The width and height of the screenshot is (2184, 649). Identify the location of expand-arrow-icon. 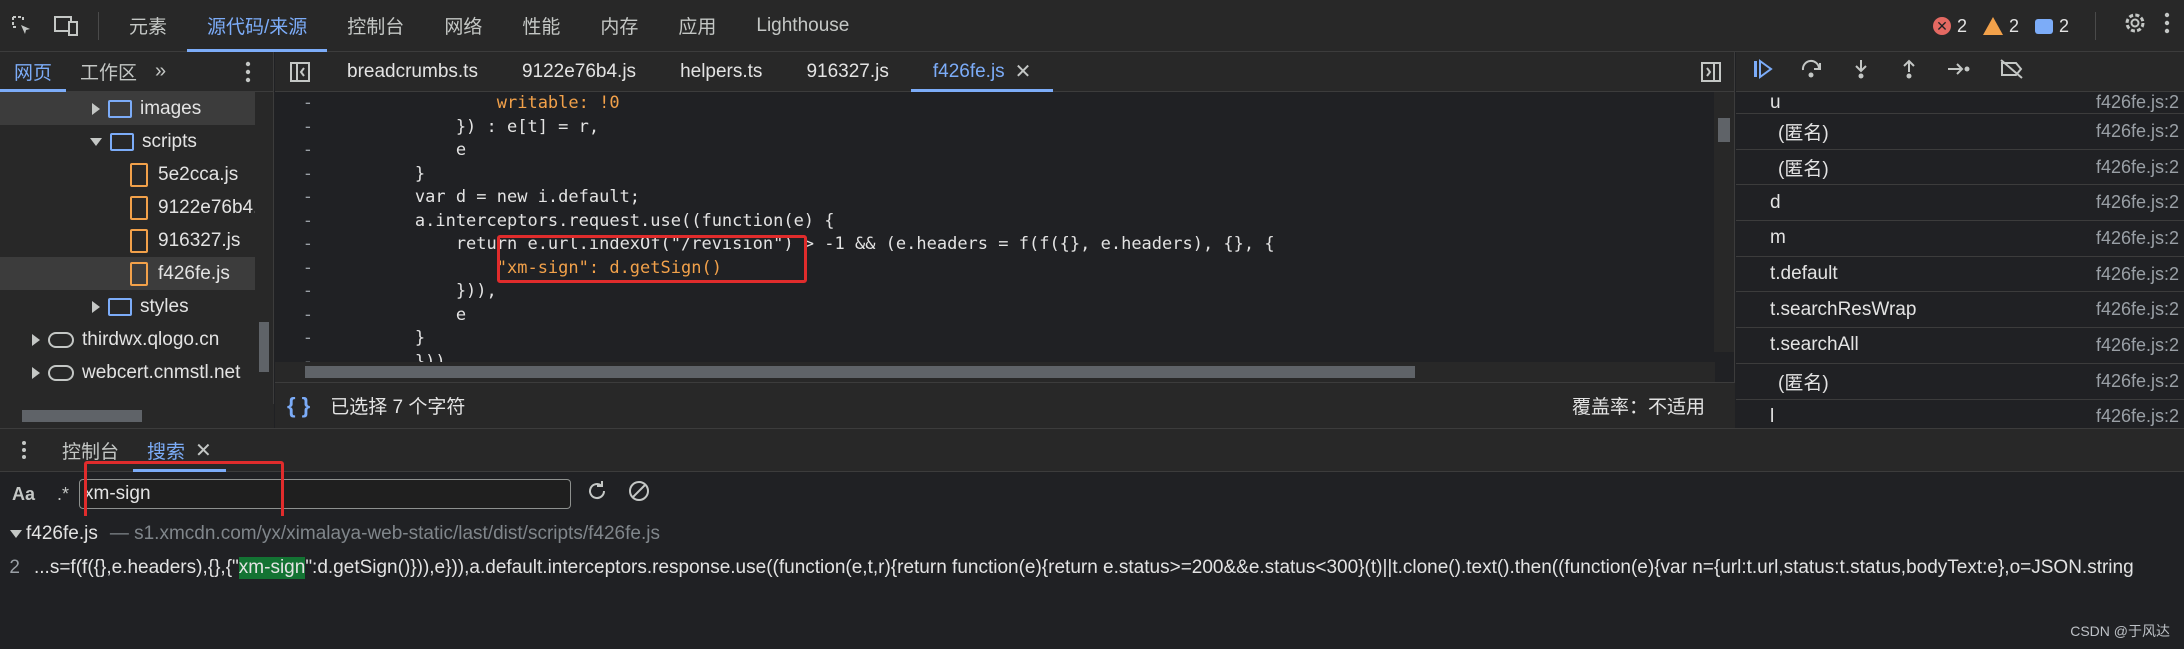
(36, 339).